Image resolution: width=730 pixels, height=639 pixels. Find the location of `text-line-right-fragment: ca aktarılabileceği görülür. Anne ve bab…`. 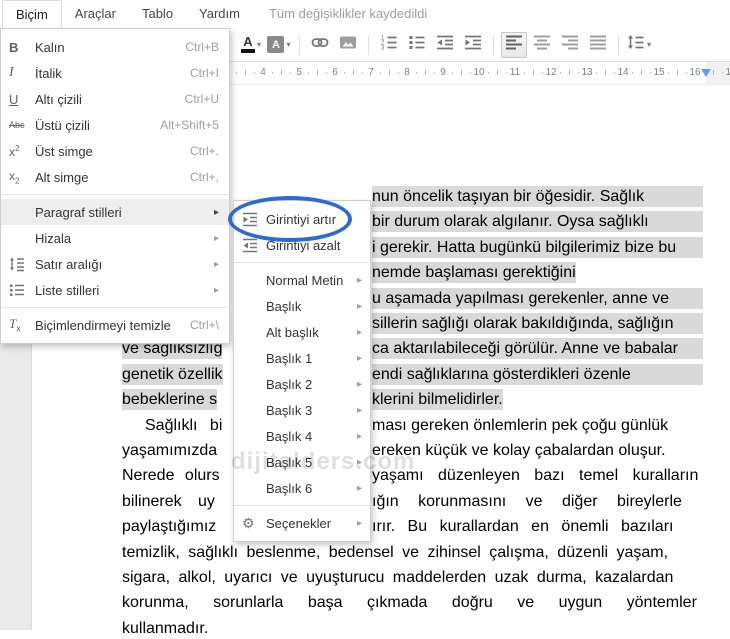

text-line-right-fragment: ca aktarılabileceği görülür. Anne ve bab… is located at coordinates (537, 348).